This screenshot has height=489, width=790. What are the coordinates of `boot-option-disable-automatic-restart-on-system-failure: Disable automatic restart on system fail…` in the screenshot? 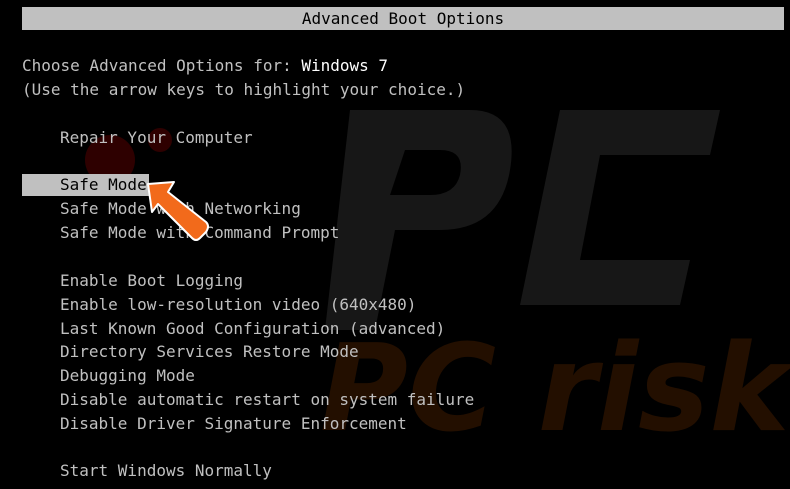 It's located at (267, 400).